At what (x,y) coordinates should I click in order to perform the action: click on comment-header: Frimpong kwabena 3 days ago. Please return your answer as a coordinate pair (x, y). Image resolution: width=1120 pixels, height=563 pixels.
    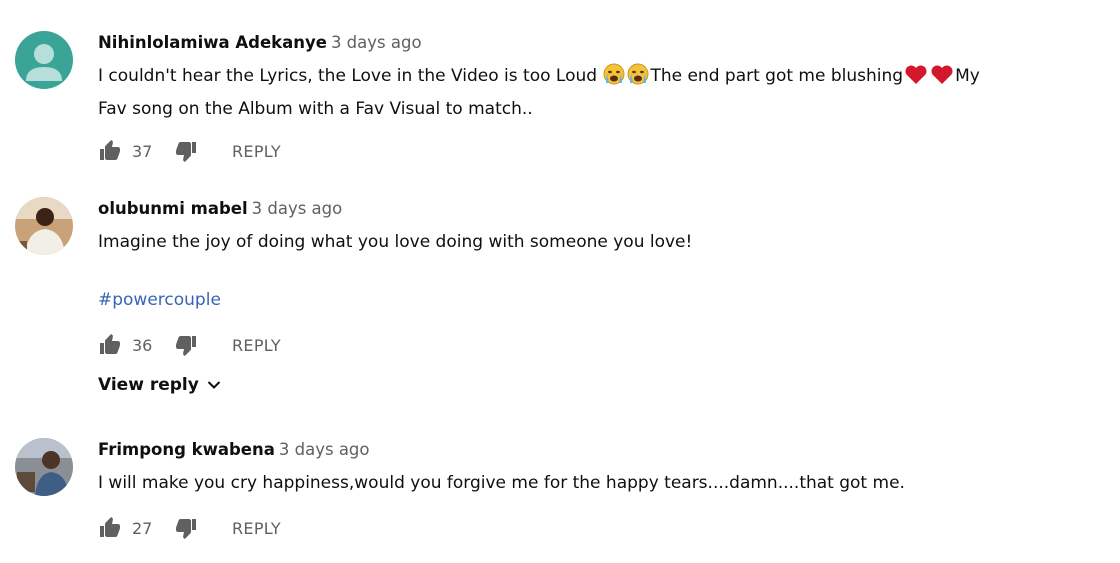
    Looking at the image, I should click on (234, 449).